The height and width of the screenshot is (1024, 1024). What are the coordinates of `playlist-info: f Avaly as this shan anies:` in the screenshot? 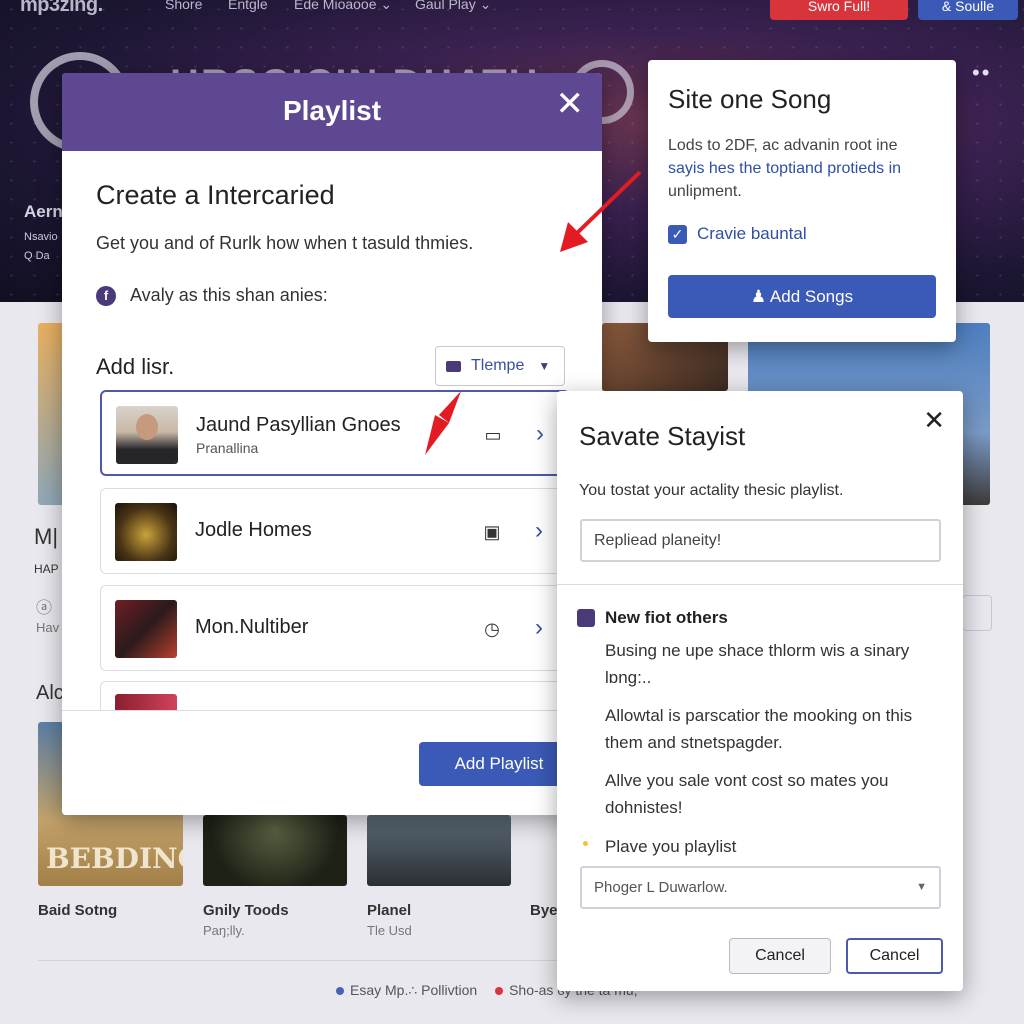 It's located at (212, 295).